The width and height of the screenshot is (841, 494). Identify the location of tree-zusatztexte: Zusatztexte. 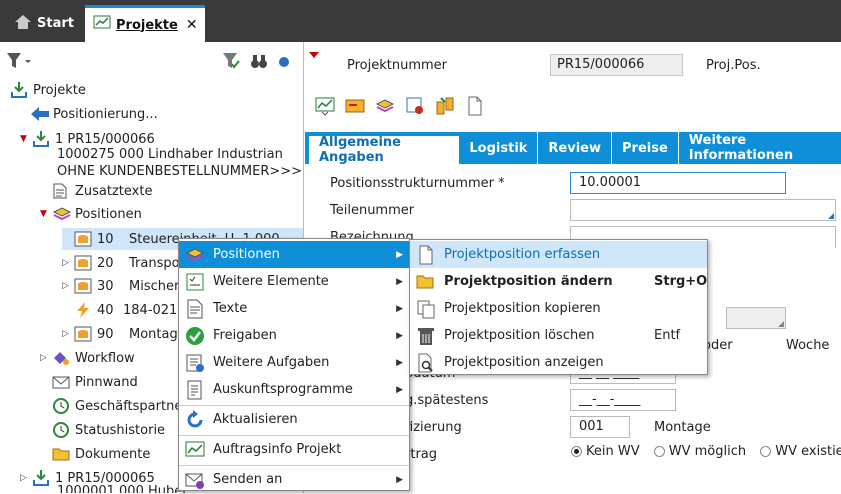
(102, 191).